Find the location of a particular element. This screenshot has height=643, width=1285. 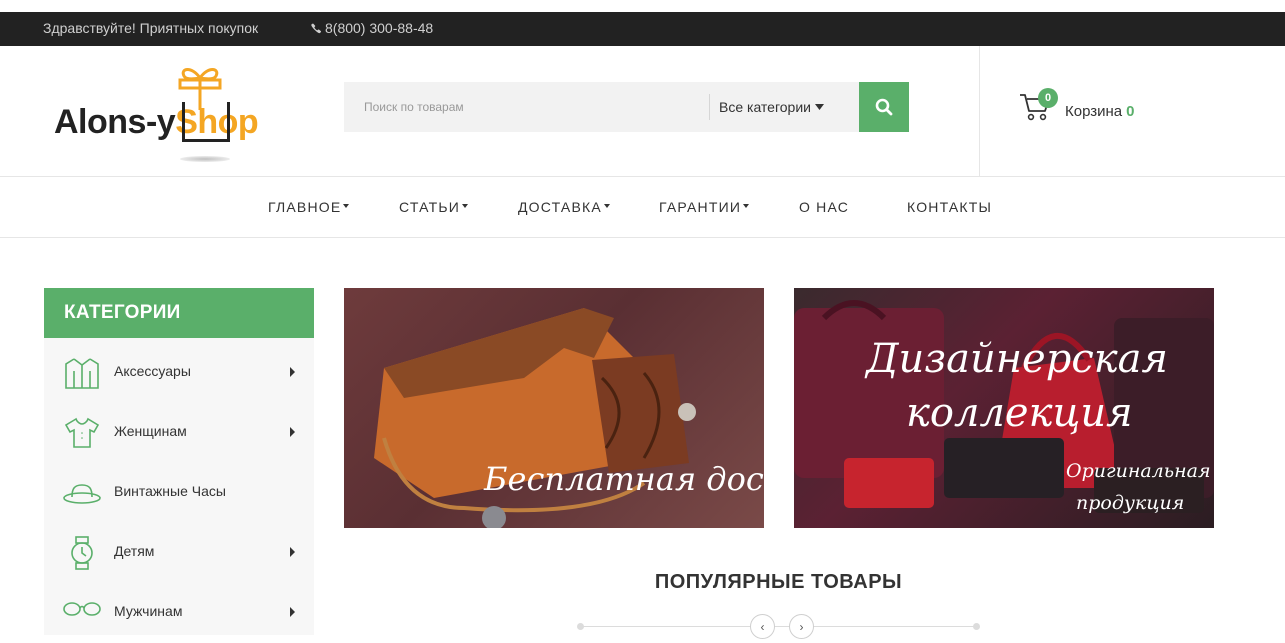

sidebar-item-vintage-watches: Винтажные Часы is located at coordinates (179, 493).